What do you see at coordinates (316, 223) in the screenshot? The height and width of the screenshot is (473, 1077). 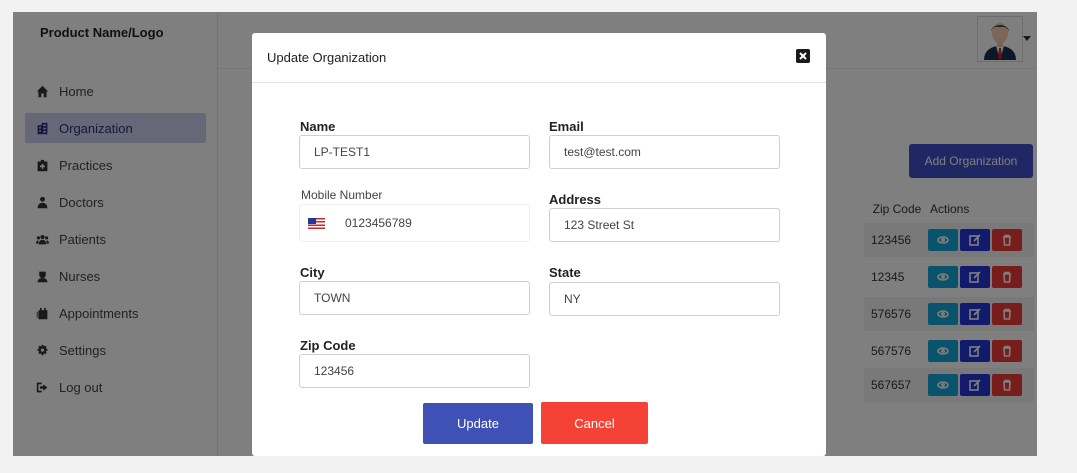 I see `us-flag-icon` at bounding box center [316, 223].